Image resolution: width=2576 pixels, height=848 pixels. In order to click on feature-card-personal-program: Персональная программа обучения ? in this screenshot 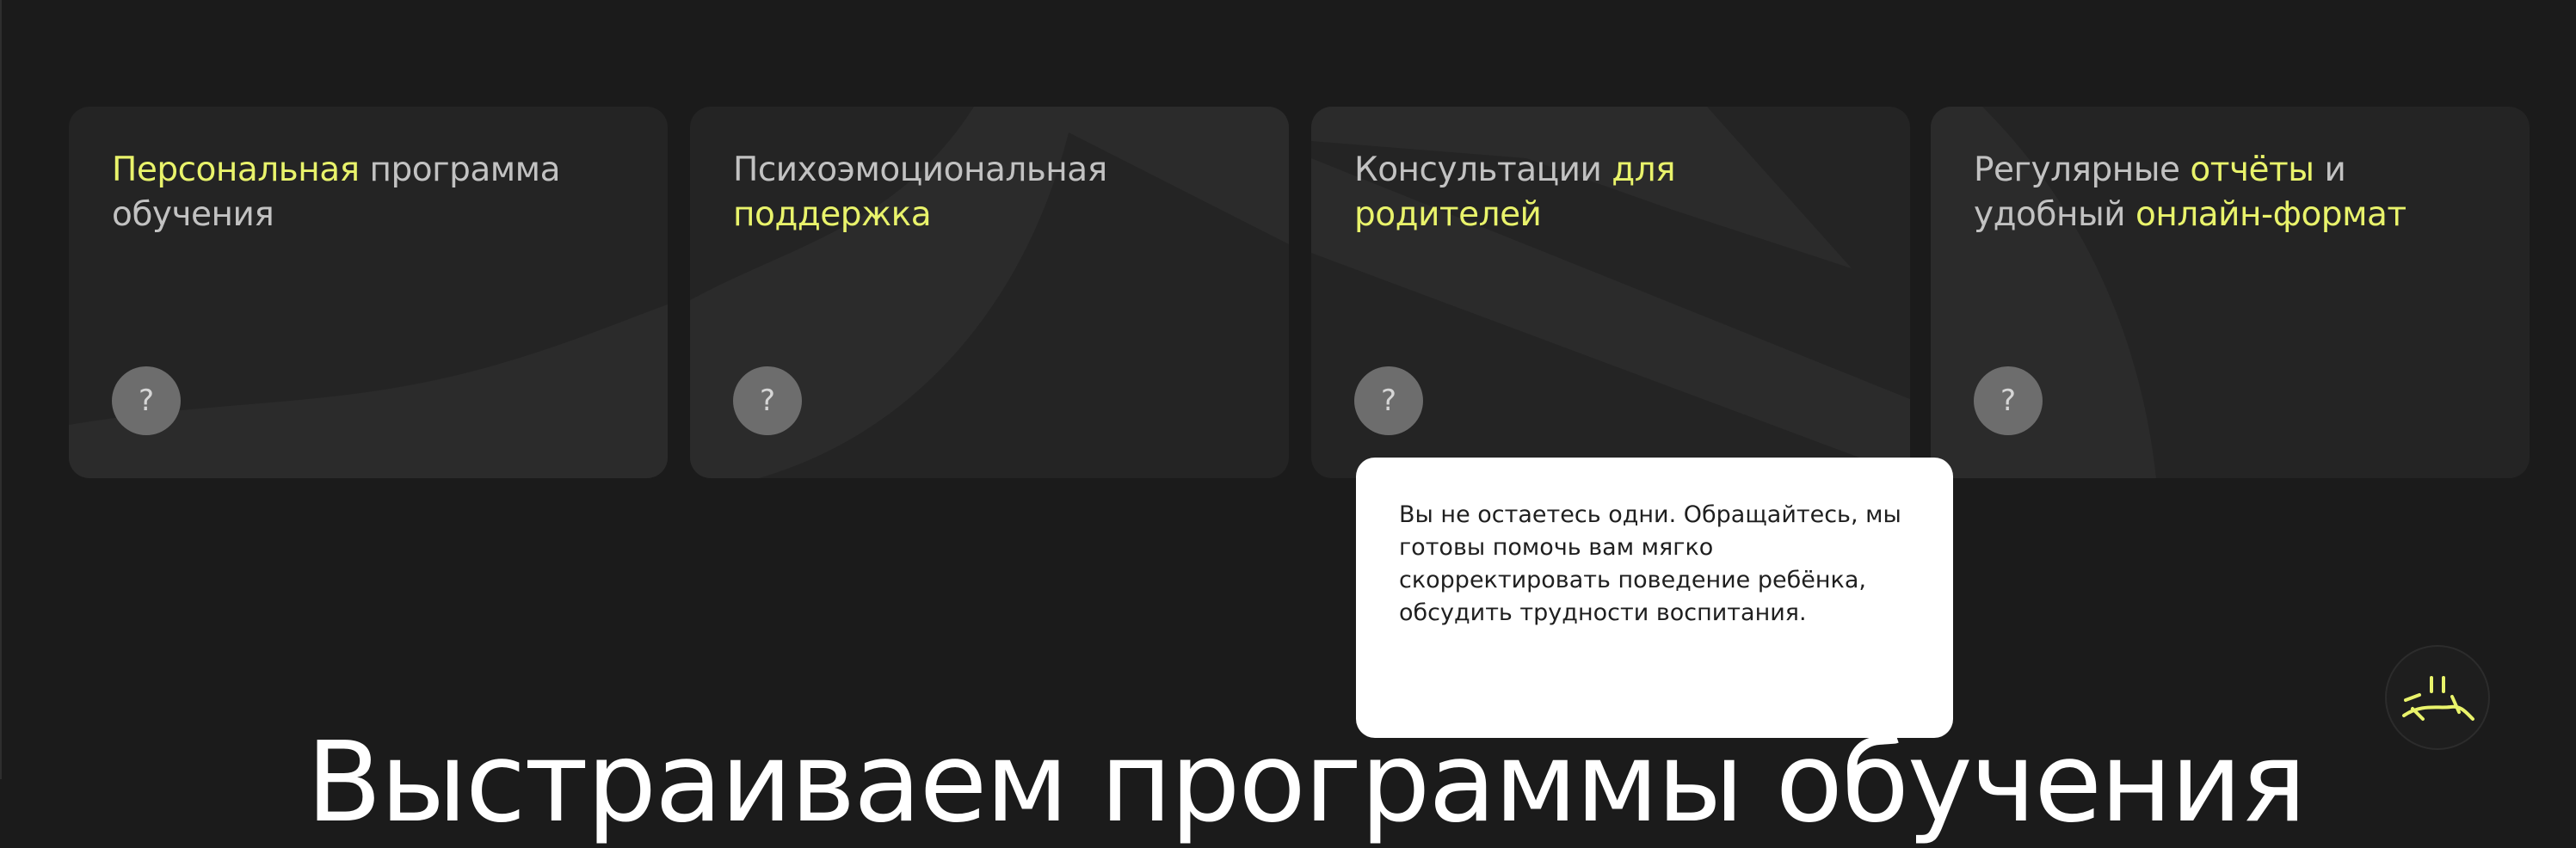, I will do `click(368, 292)`.